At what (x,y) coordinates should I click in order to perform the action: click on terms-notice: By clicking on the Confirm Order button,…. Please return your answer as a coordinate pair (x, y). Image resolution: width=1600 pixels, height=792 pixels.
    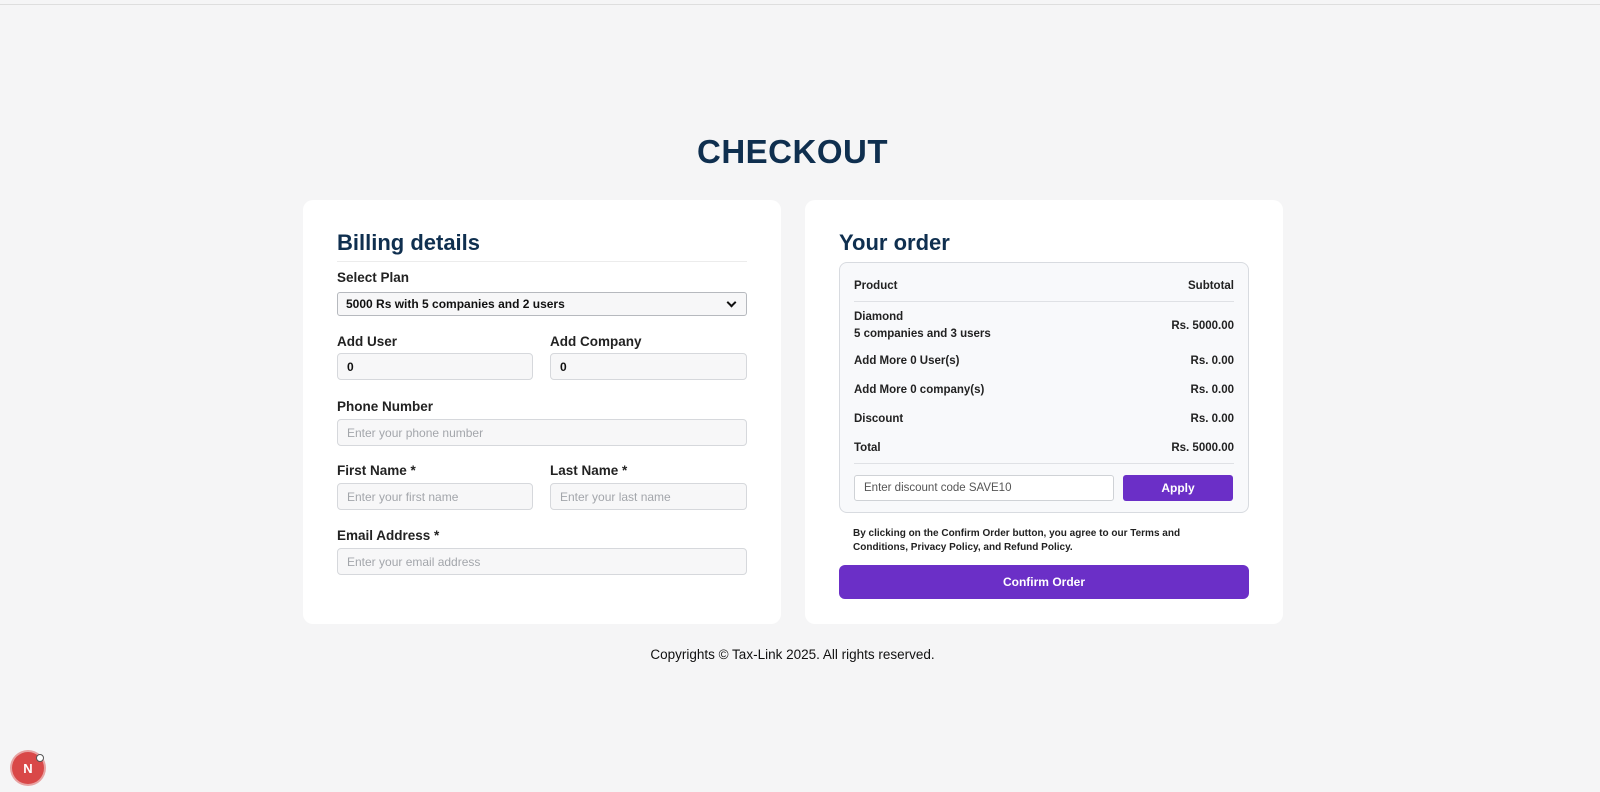
    Looking at the image, I should click on (1017, 540).